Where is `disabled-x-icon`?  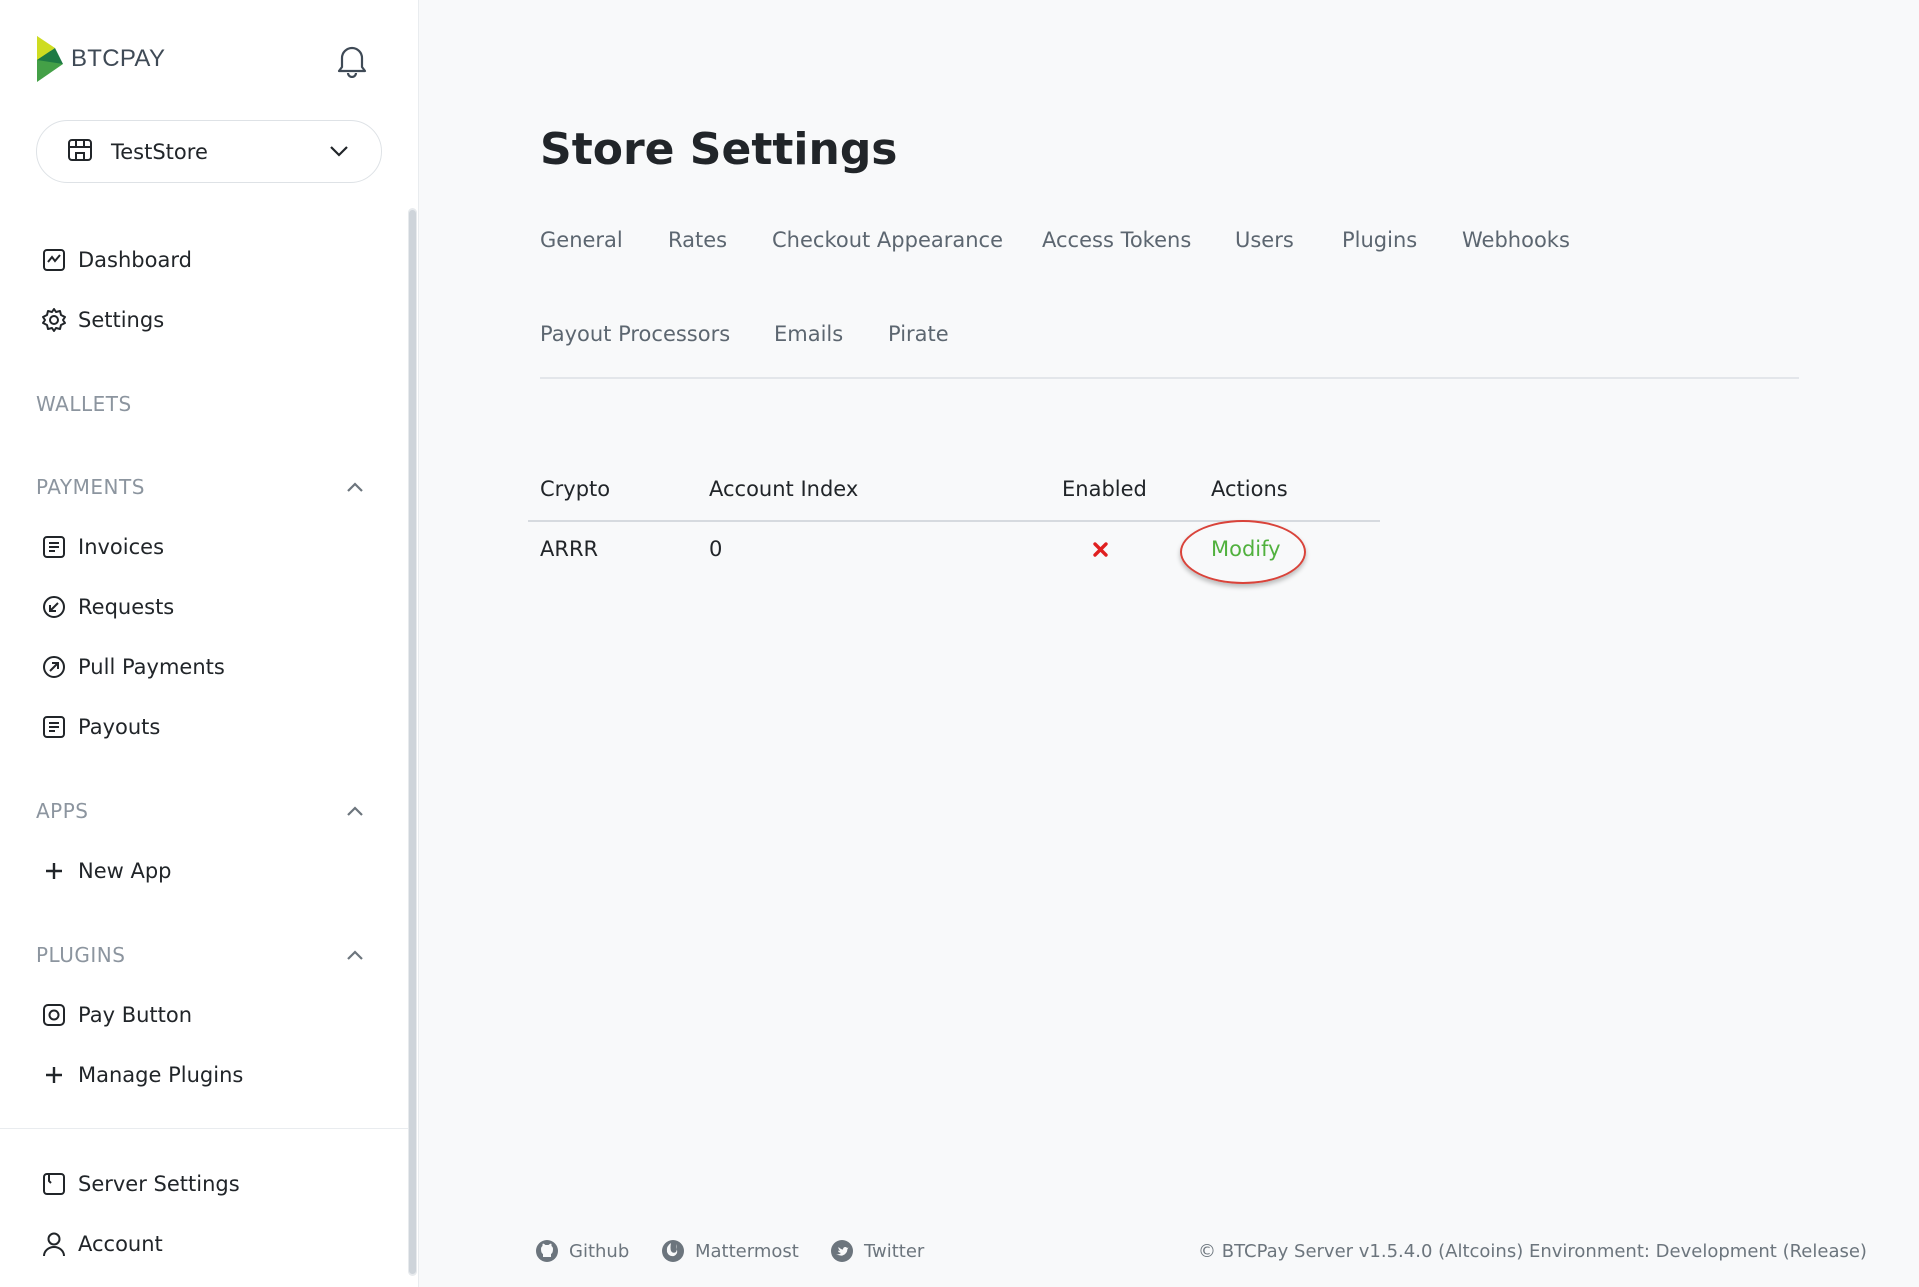 disabled-x-icon is located at coordinates (1100, 549).